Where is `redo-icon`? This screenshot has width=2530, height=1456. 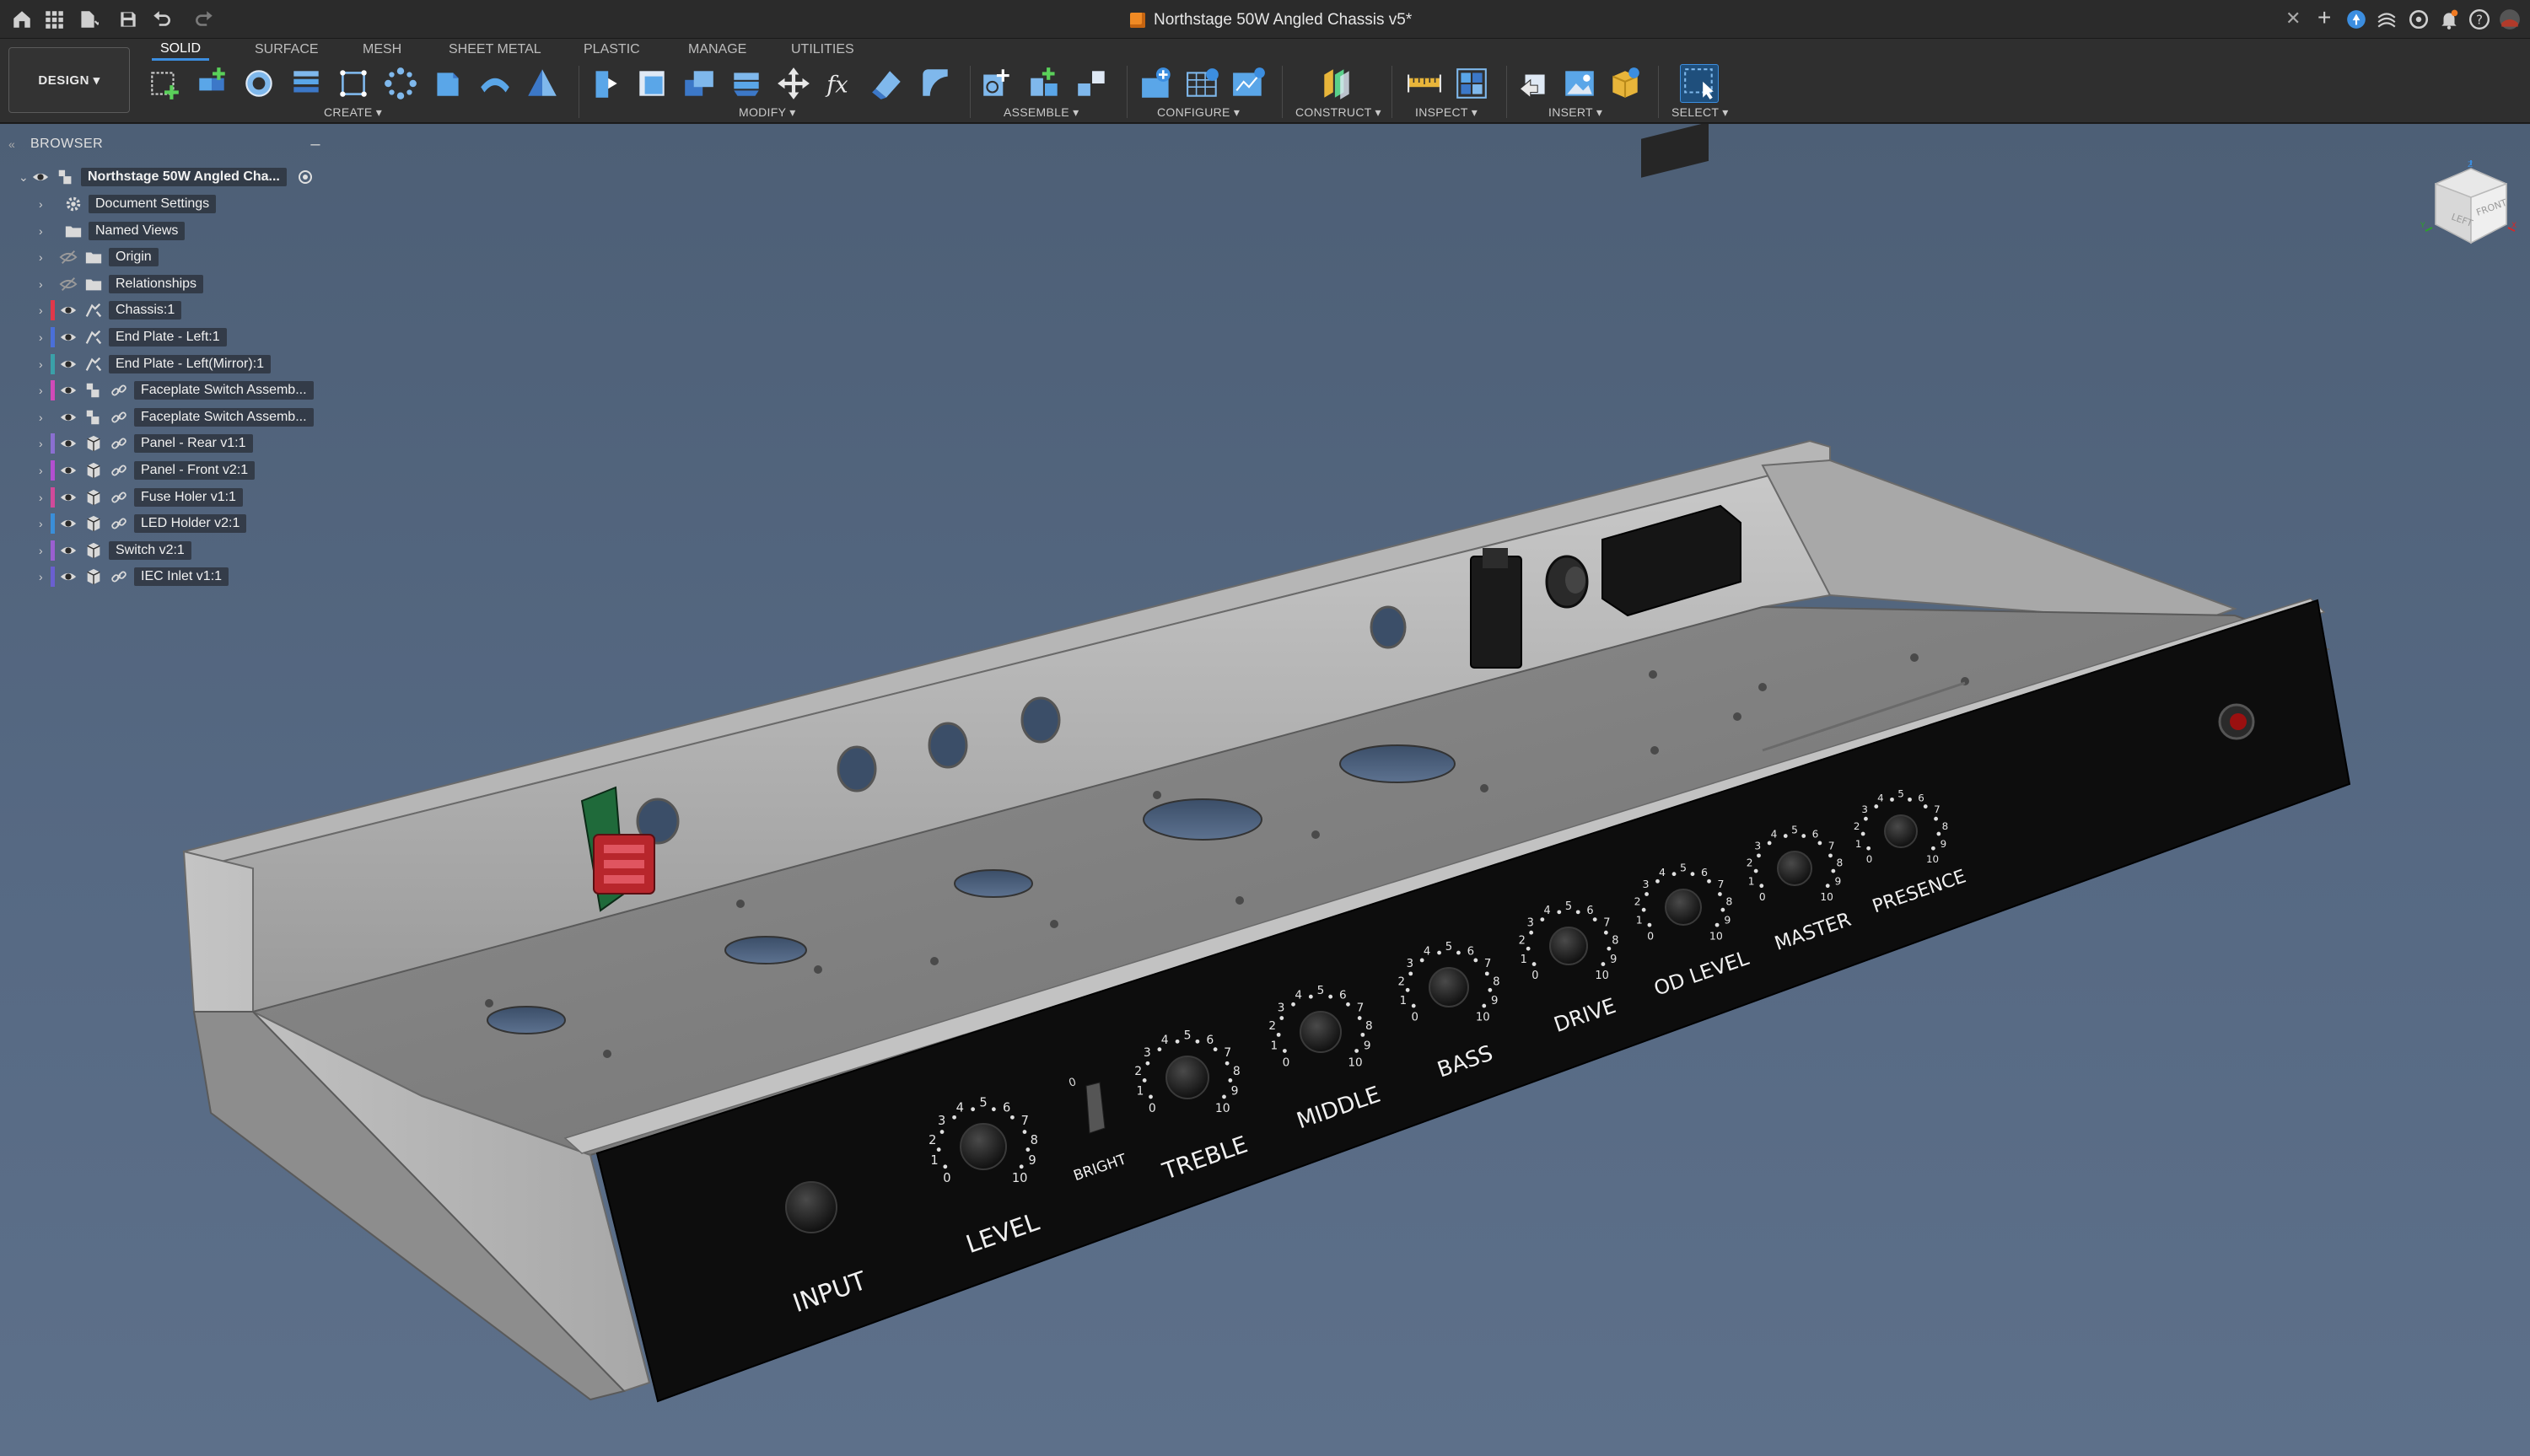 redo-icon is located at coordinates (204, 19).